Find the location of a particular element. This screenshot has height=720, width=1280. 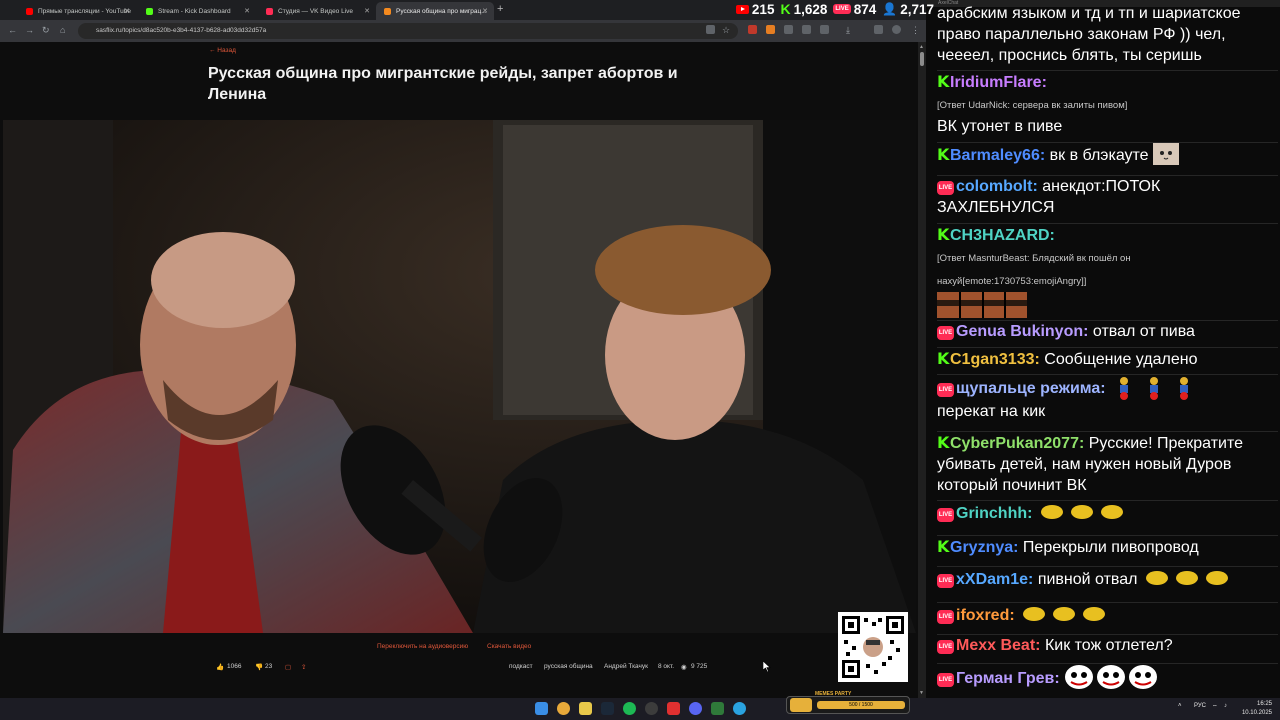

tray-arrow-icon: ˄ is located at coordinates (1180, 706).